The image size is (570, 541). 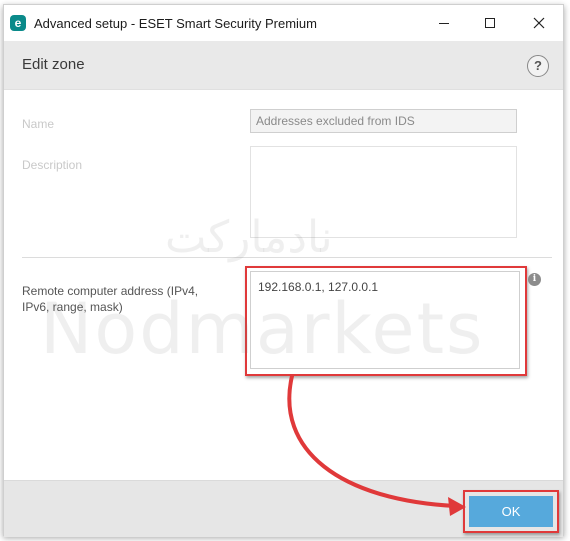 I want to click on maximize-button, so click(x=490, y=23).